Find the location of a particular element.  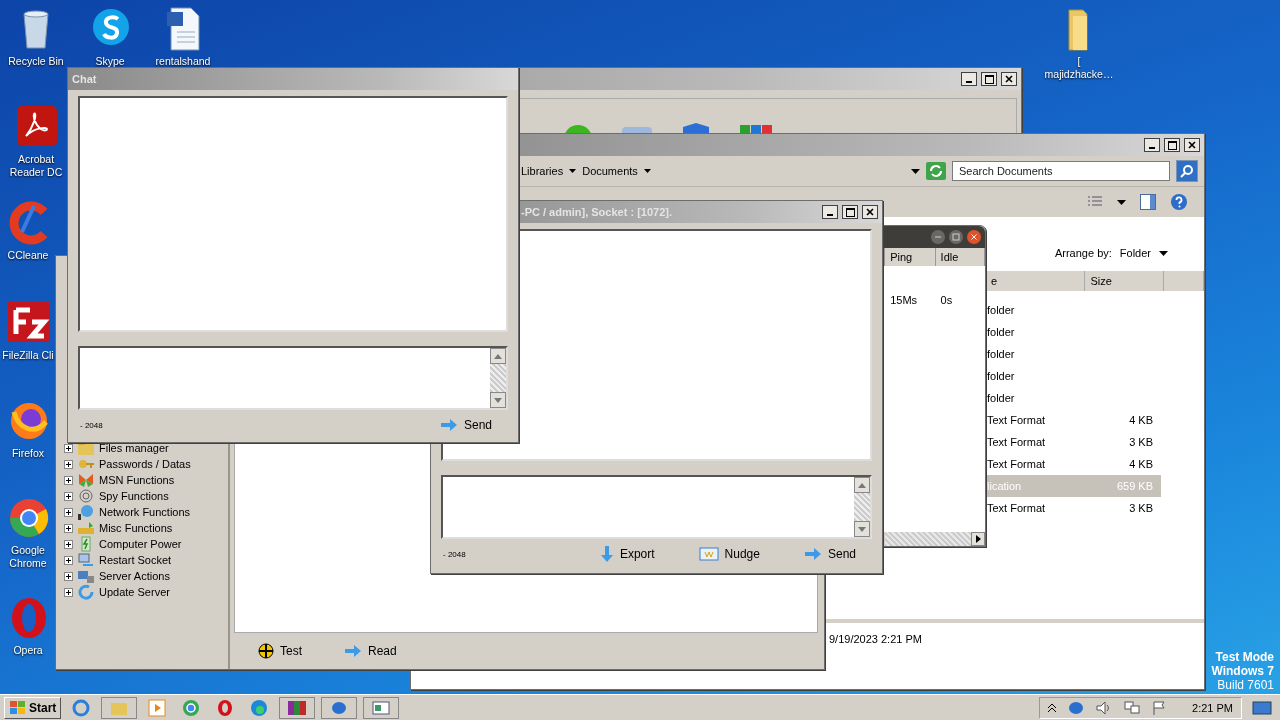

file-size: 659 KB is located at coordinates (1134, 486).